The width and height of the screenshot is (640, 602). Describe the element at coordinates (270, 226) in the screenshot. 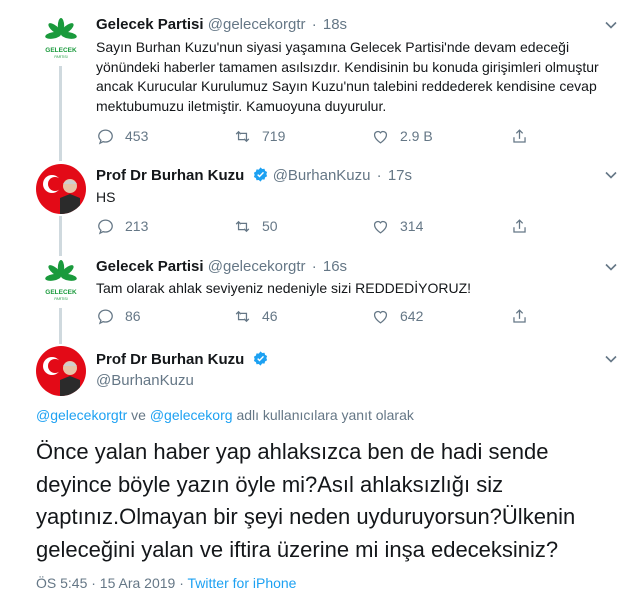

I see `retweet-count: 50` at that location.